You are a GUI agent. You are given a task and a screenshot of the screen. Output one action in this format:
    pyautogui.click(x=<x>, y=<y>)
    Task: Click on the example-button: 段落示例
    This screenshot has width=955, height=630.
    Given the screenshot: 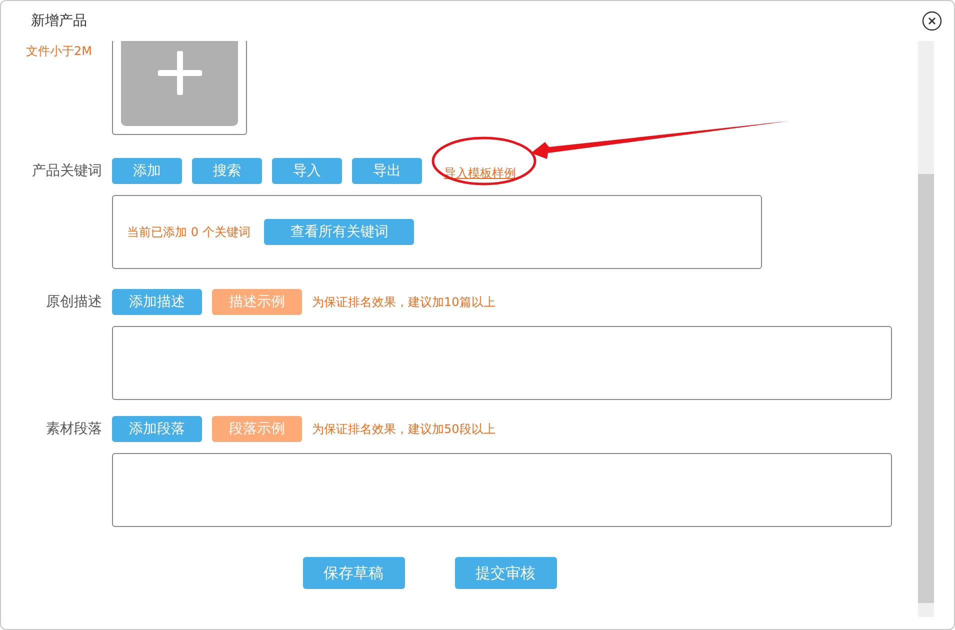 What is the action you would take?
    pyautogui.click(x=257, y=429)
    